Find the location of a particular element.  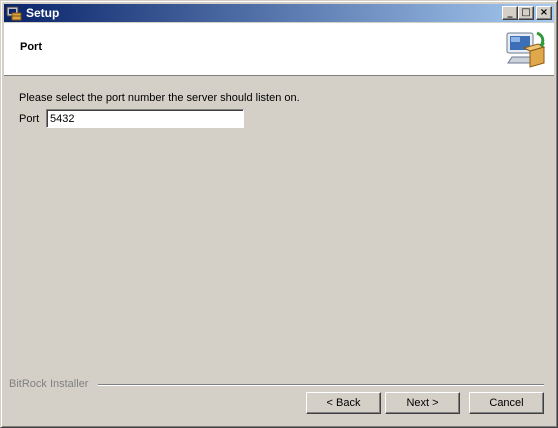

setup-app-icon is located at coordinates (14, 13).